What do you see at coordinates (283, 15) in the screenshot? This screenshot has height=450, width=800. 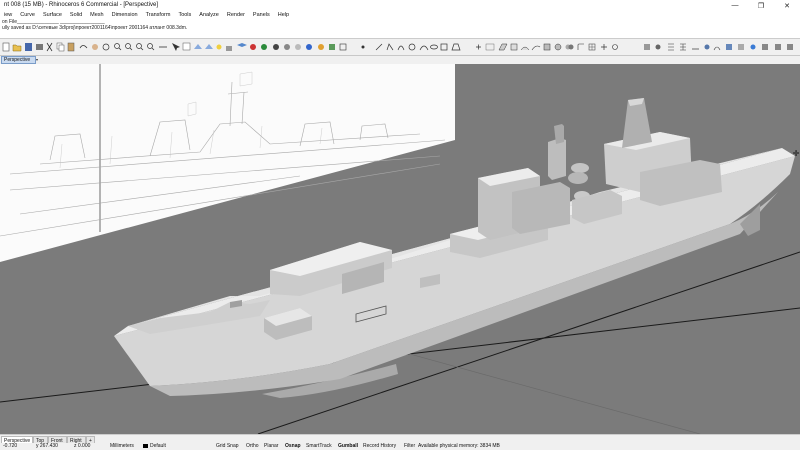 I see `menu-help: Help` at bounding box center [283, 15].